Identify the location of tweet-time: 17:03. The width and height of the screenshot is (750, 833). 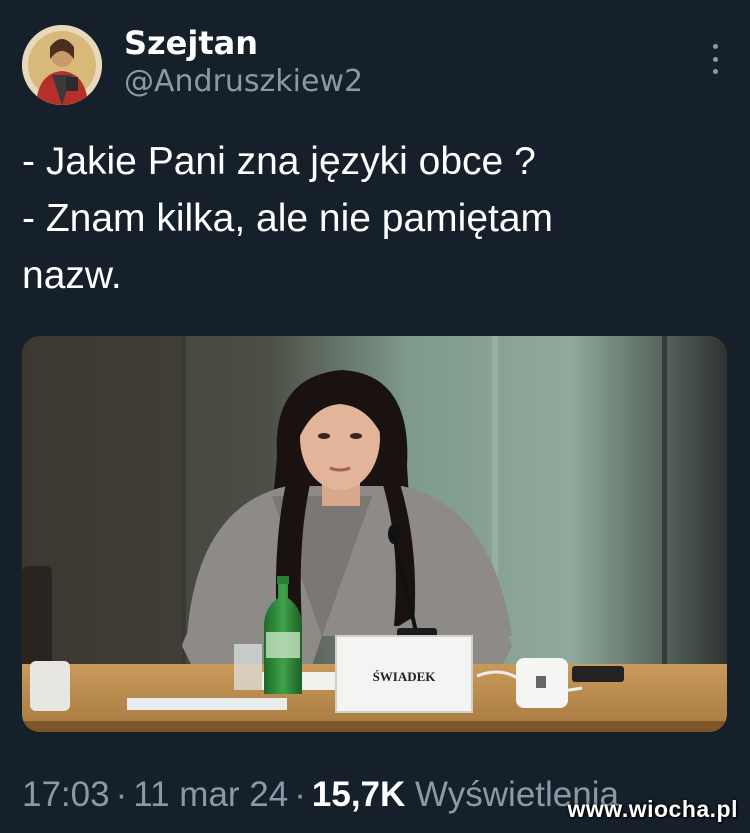
(66, 794).